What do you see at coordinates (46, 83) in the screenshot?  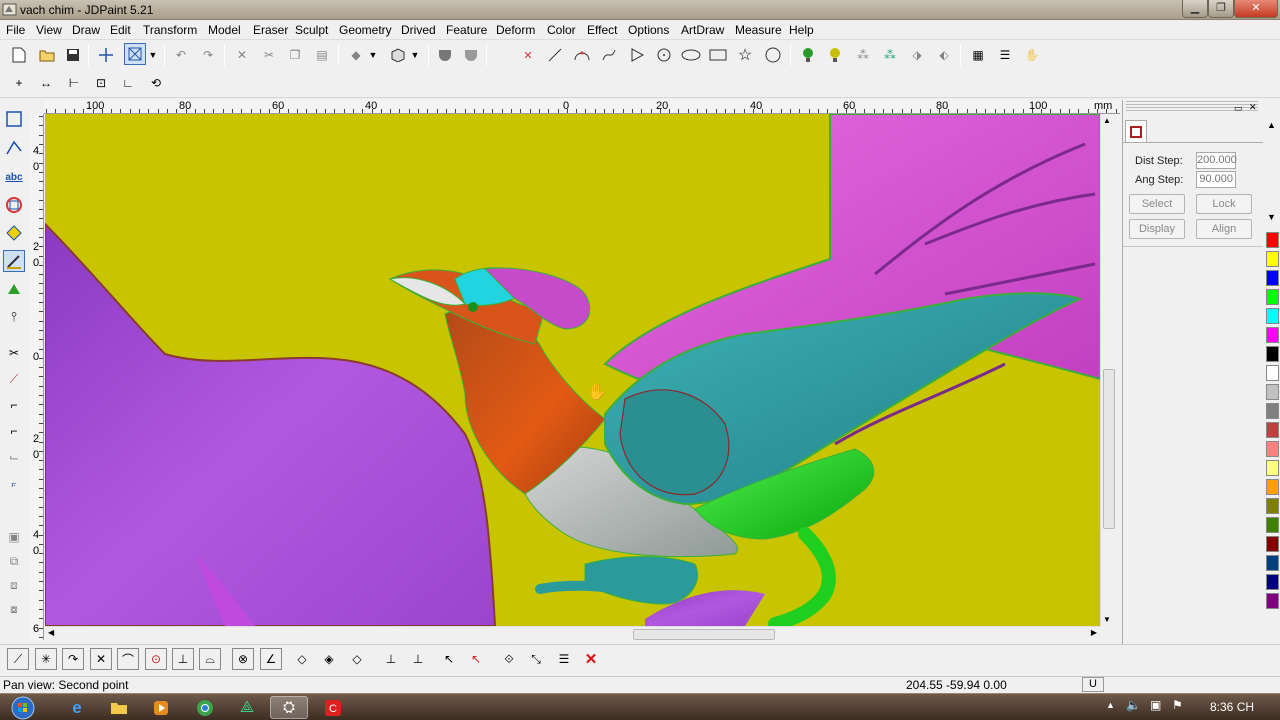 I see `dimension-icon: ↔` at bounding box center [46, 83].